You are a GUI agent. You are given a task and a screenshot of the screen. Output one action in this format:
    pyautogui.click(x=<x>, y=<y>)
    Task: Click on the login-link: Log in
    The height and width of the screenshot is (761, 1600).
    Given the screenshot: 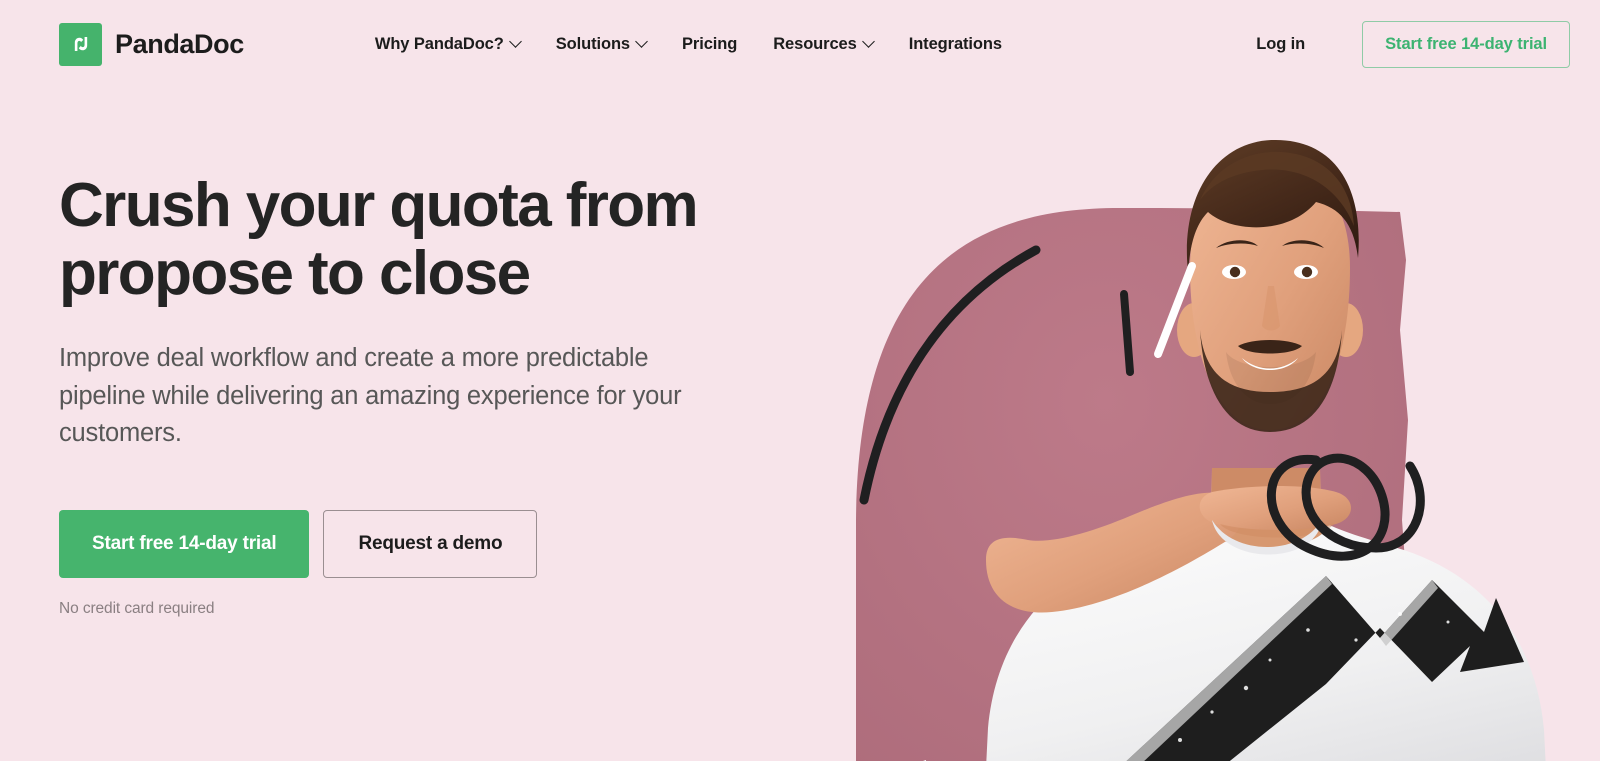 What is the action you would take?
    pyautogui.click(x=1280, y=44)
    